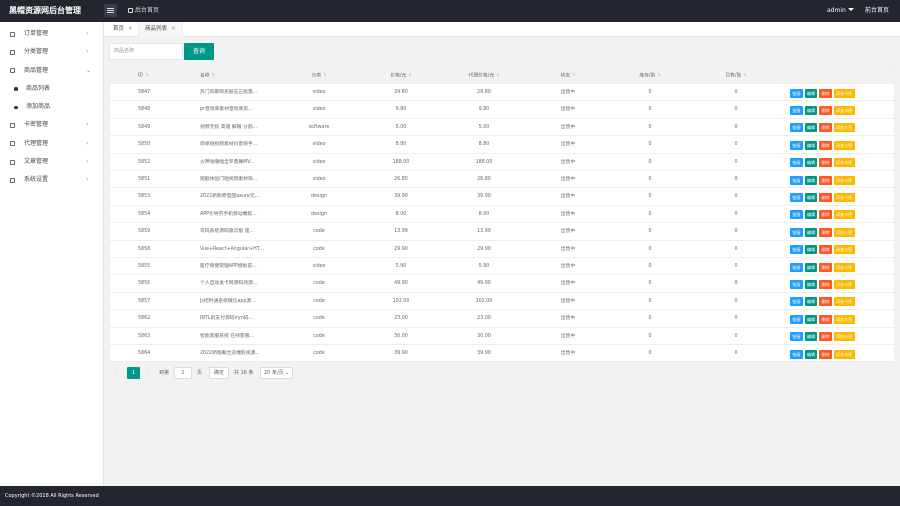 The width and height of the screenshot is (900, 506). What do you see at coordinates (183, 373) in the screenshot?
I see `goto-page-input: 1` at bounding box center [183, 373].